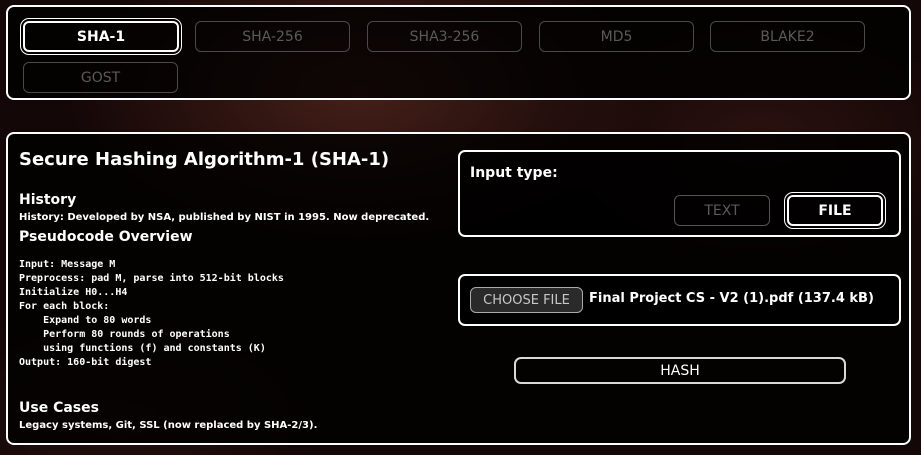 The image size is (921, 455). I want to click on algo-button-sha3-256: SHA3-256, so click(444, 36).